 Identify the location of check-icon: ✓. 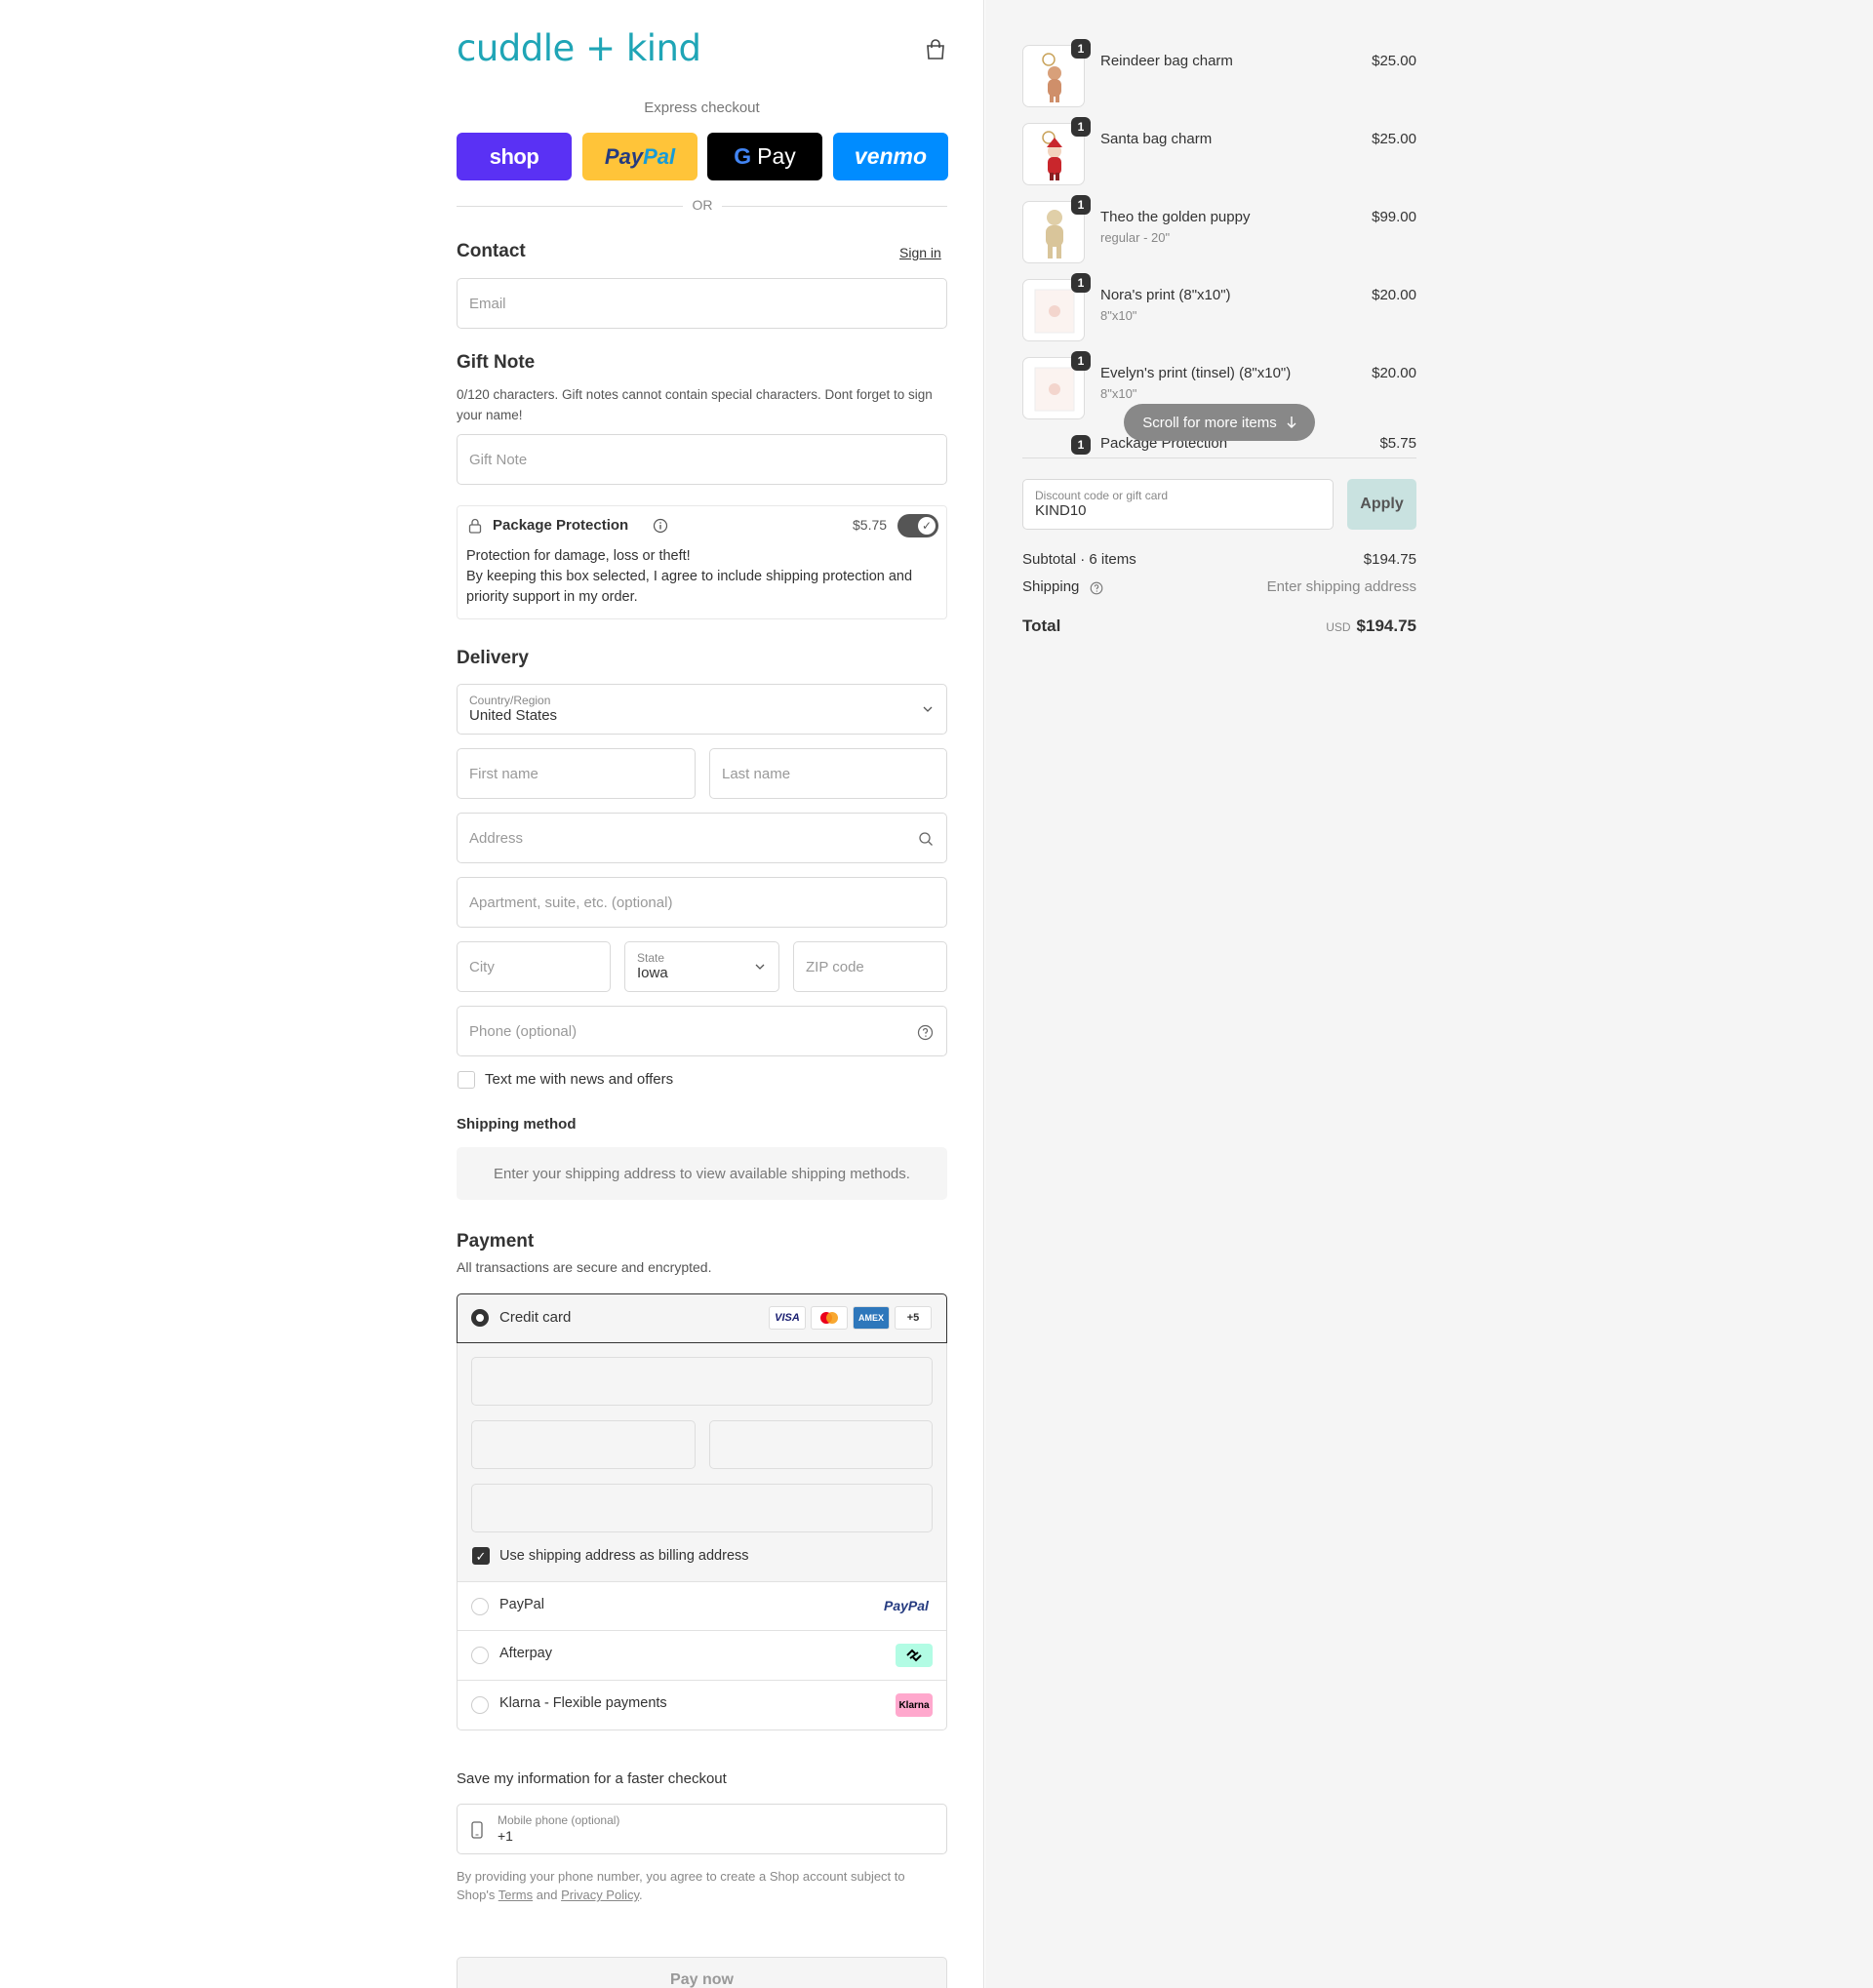
(927, 526).